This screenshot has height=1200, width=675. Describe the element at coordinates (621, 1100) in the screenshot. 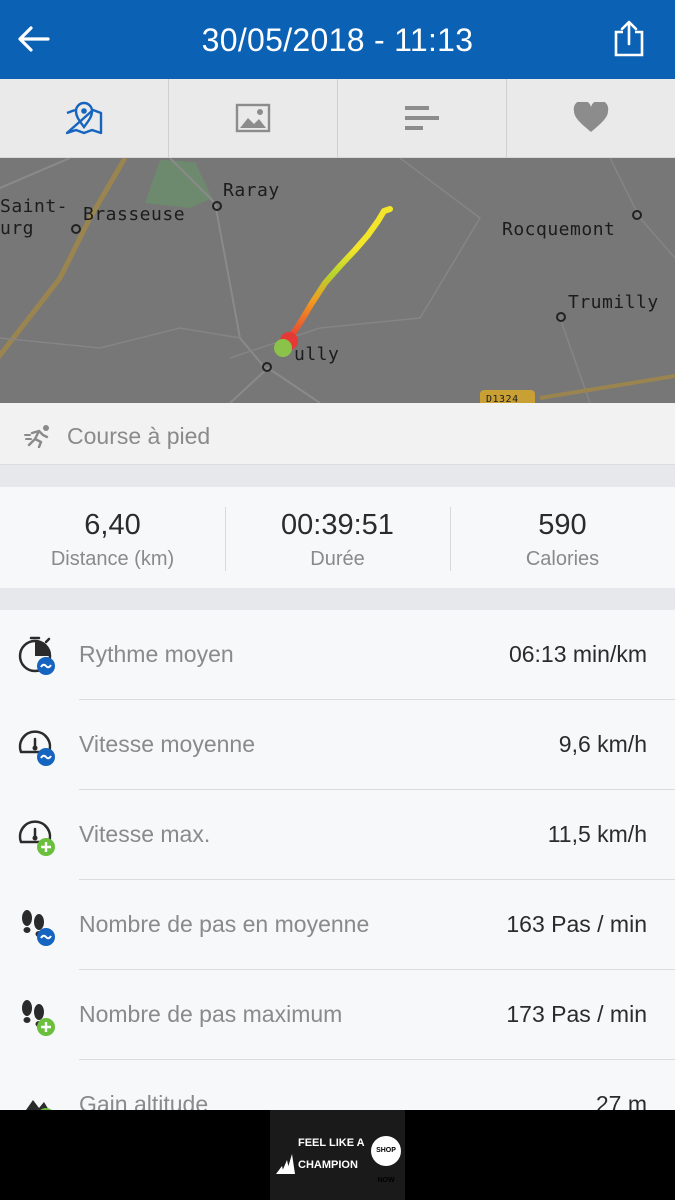

I see `metric-value: 27 m` at that location.